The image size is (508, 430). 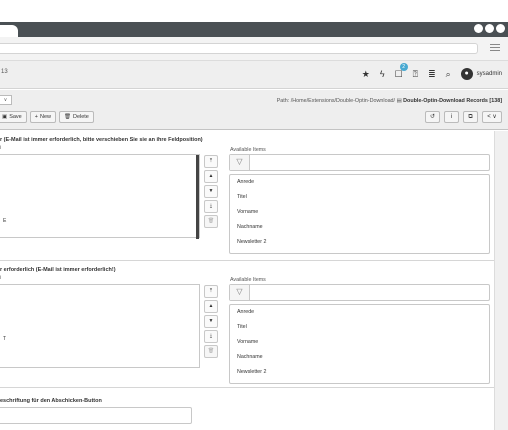 I want to click on window-maximize-button, so click(x=489, y=28).